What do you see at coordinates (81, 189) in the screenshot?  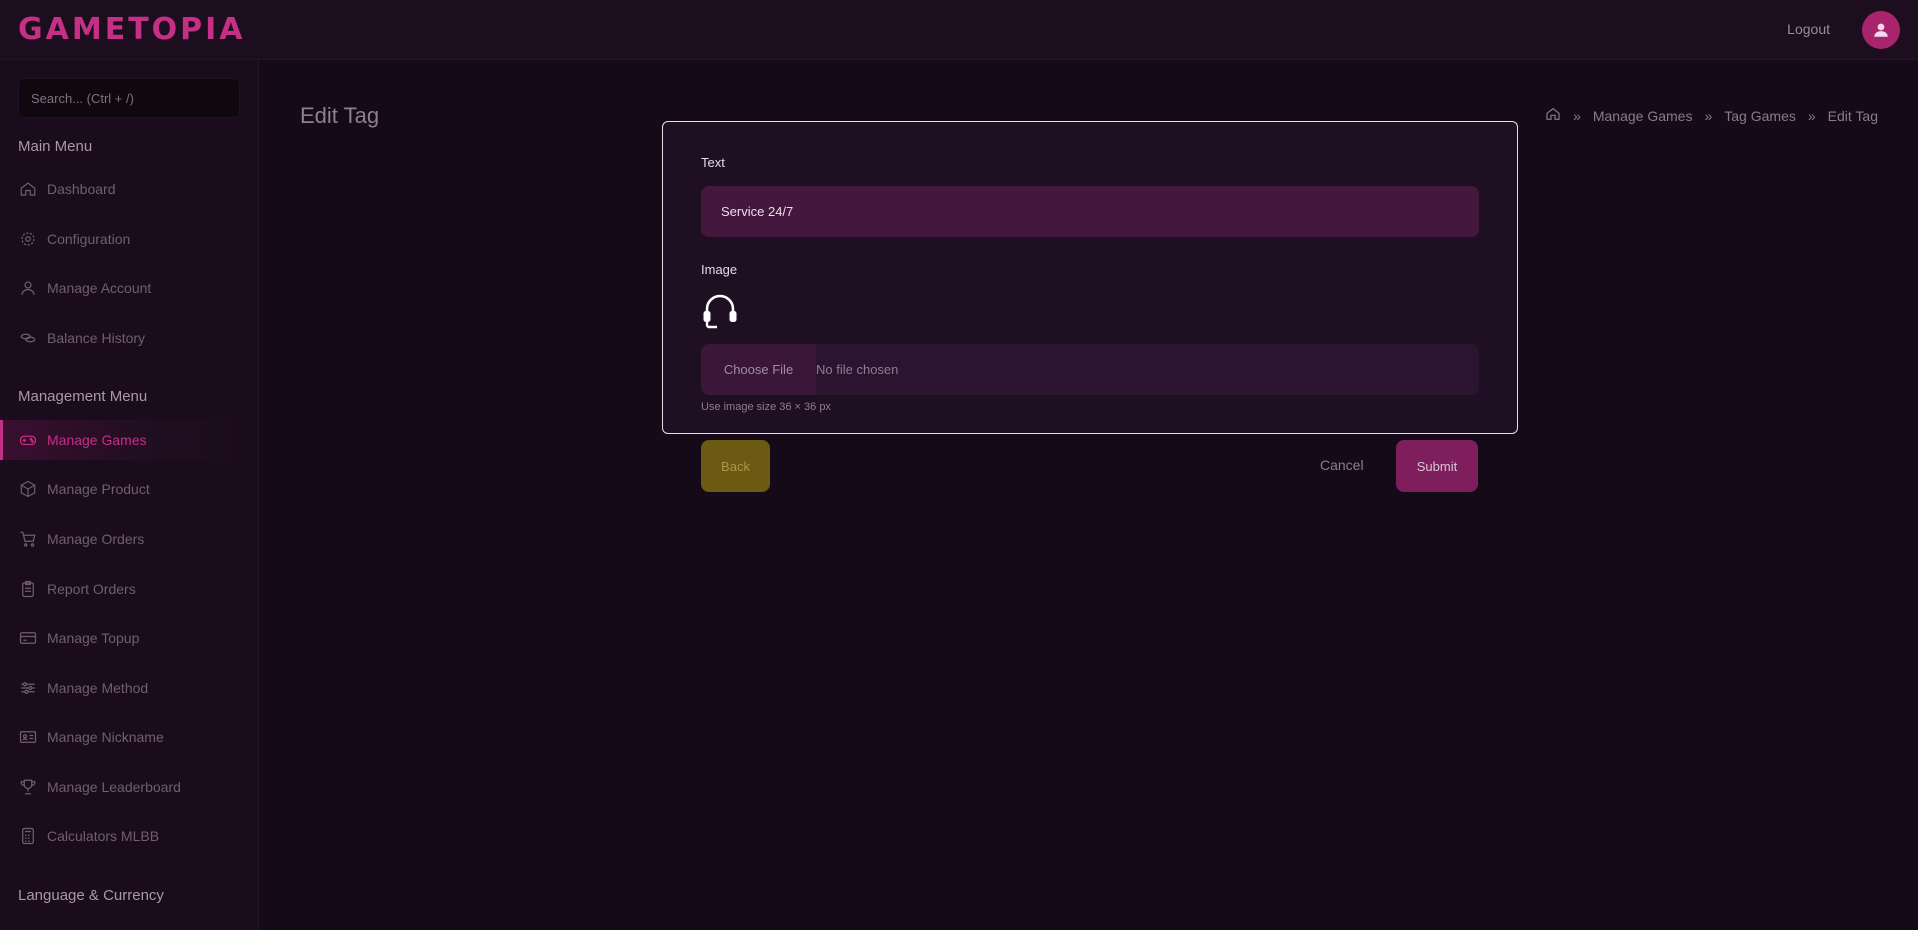 I see `sidebar-item-label: Dashboard` at bounding box center [81, 189].